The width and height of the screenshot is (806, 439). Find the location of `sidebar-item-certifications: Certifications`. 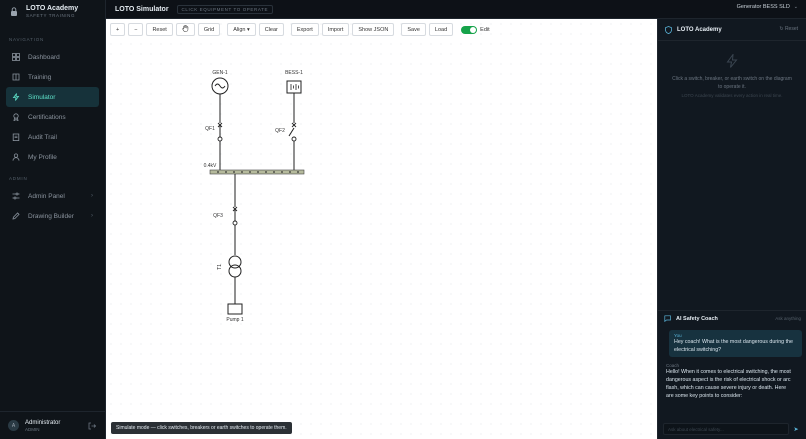

sidebar-item-certifications: Certifications is located at coordinates (52, 117).